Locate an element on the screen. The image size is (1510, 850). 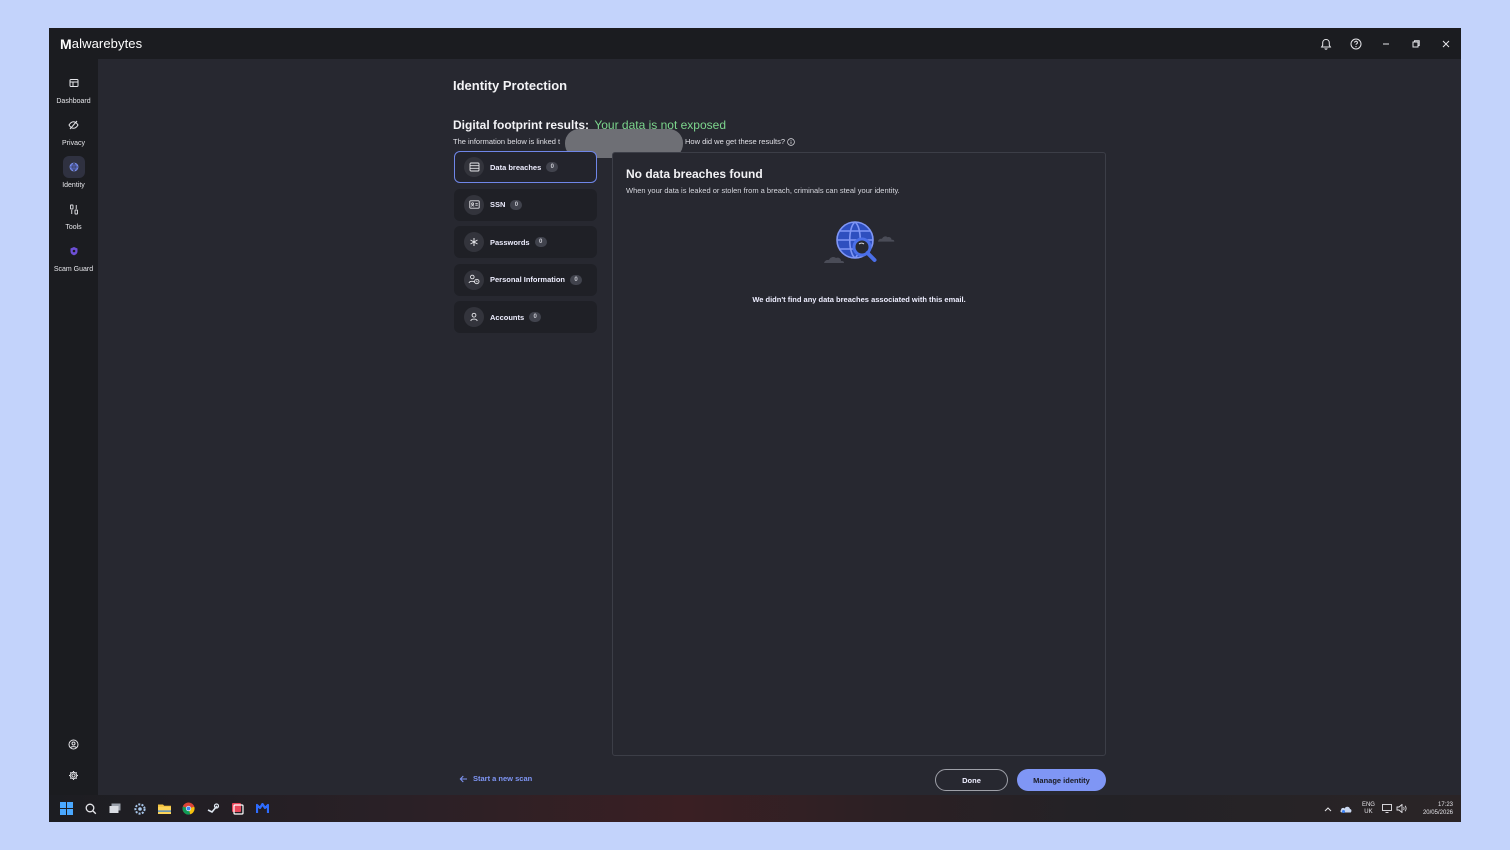
close-icon is located at coordinates (1446, 43).